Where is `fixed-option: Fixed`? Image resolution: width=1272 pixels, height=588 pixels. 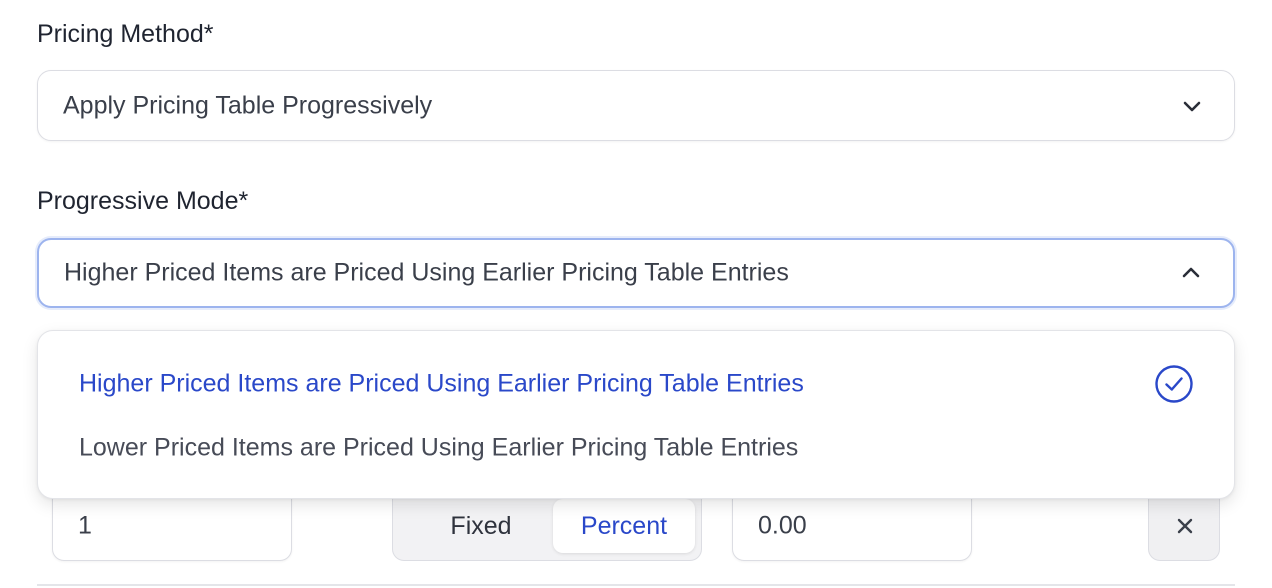 fixed-option: Fixed is located at coordinates (481, 526).